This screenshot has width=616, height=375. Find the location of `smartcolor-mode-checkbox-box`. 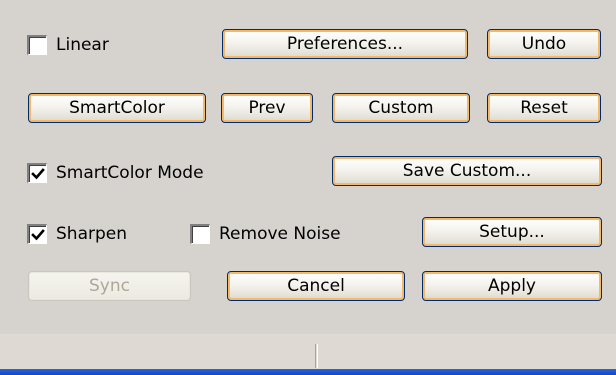

smartcolor-mode-checkbox-box is located at coordinates (37, 173).